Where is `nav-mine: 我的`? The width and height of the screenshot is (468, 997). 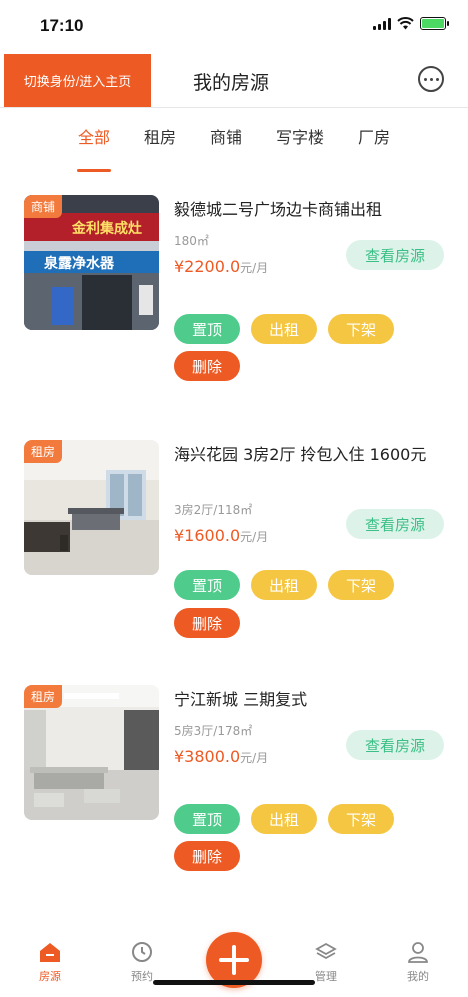 nav-mine: 我的 is located at coordinates (418, 962).